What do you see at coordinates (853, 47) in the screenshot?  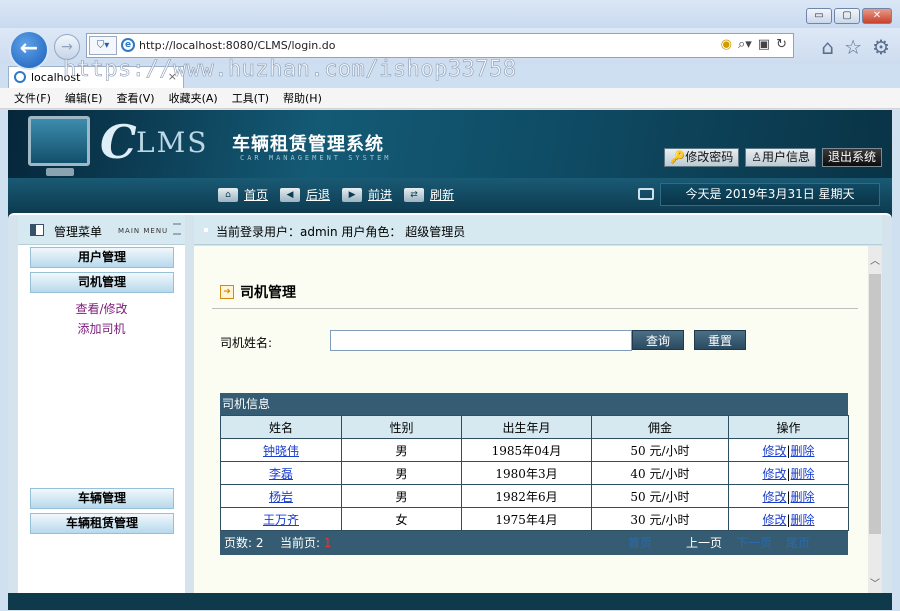 I see `favorites-star-icon: ☆` at bounding box center [853, 47].